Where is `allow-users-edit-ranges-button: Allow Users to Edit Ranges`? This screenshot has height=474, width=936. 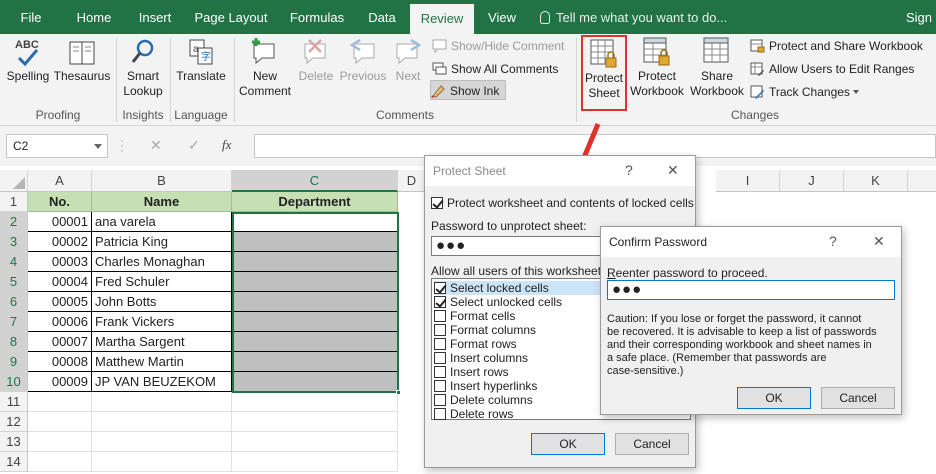 allow-users-edit-ranges-button: Allow Users to Edit Ranges is located at coordinates (832, 69).